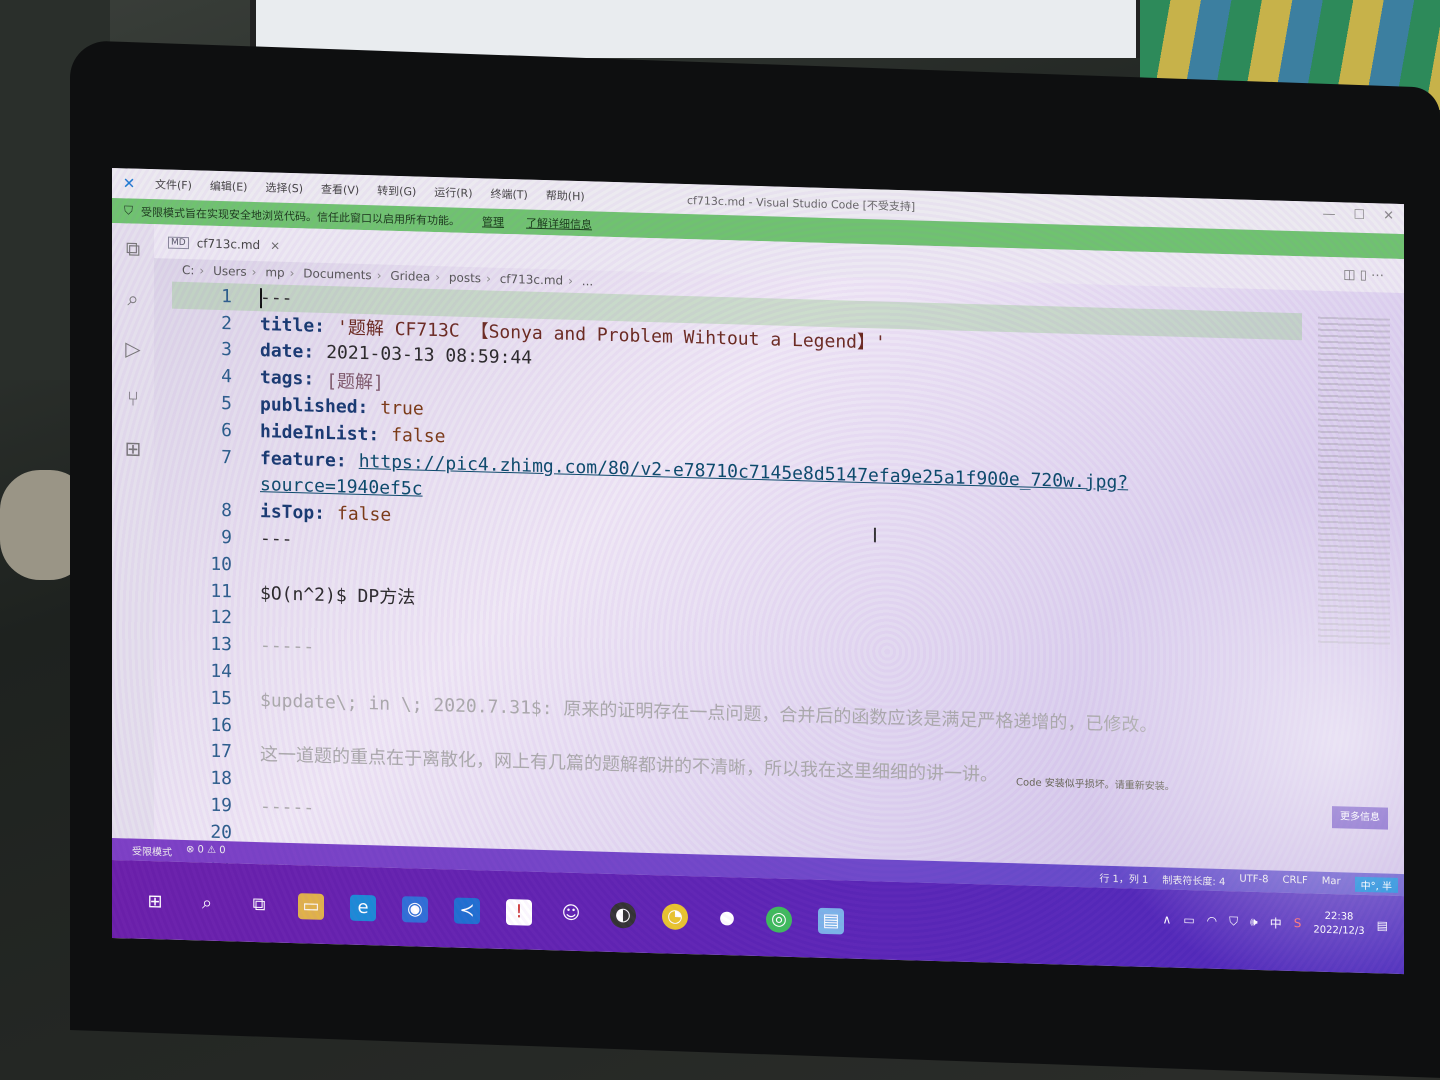 The image size is (1440, 1080). What do you see at coordinates (221, 805) in the screenshot?
I see `line-number: 19` at bounding box center [221, 805].